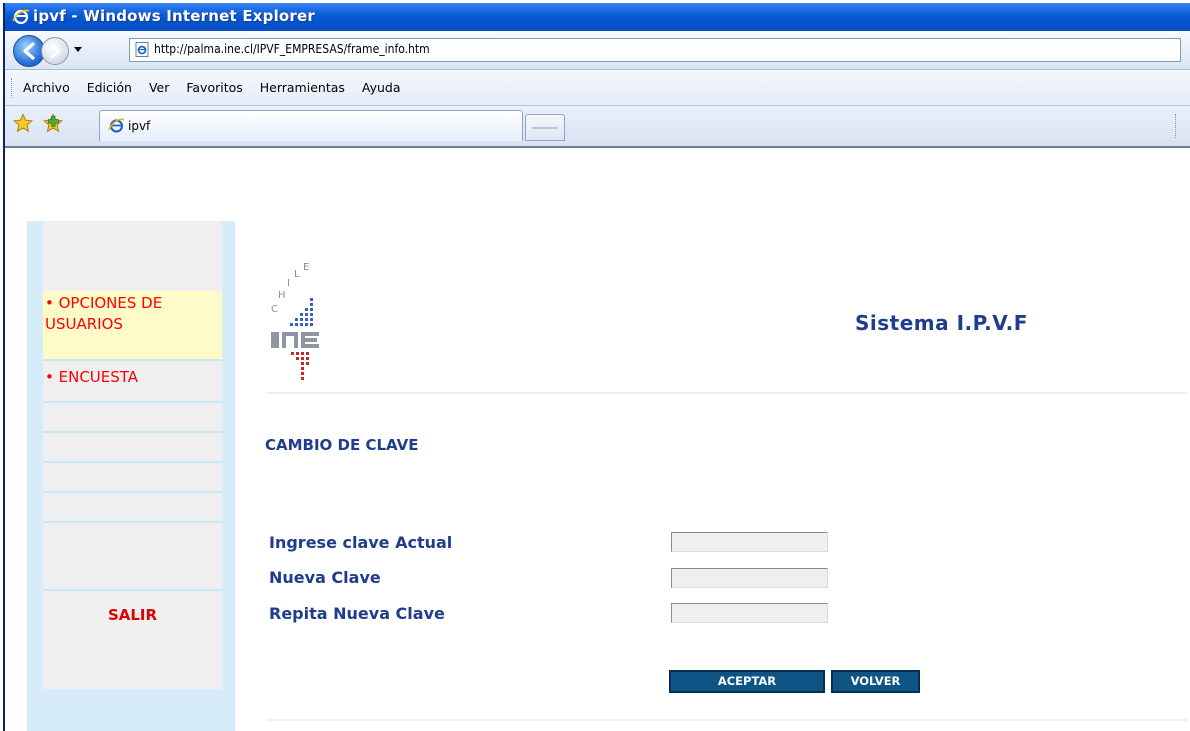  Describe the element at coordinates (941, 323) in the screenshot. I see `system-title: Sistema I.P.V.F` at that location.